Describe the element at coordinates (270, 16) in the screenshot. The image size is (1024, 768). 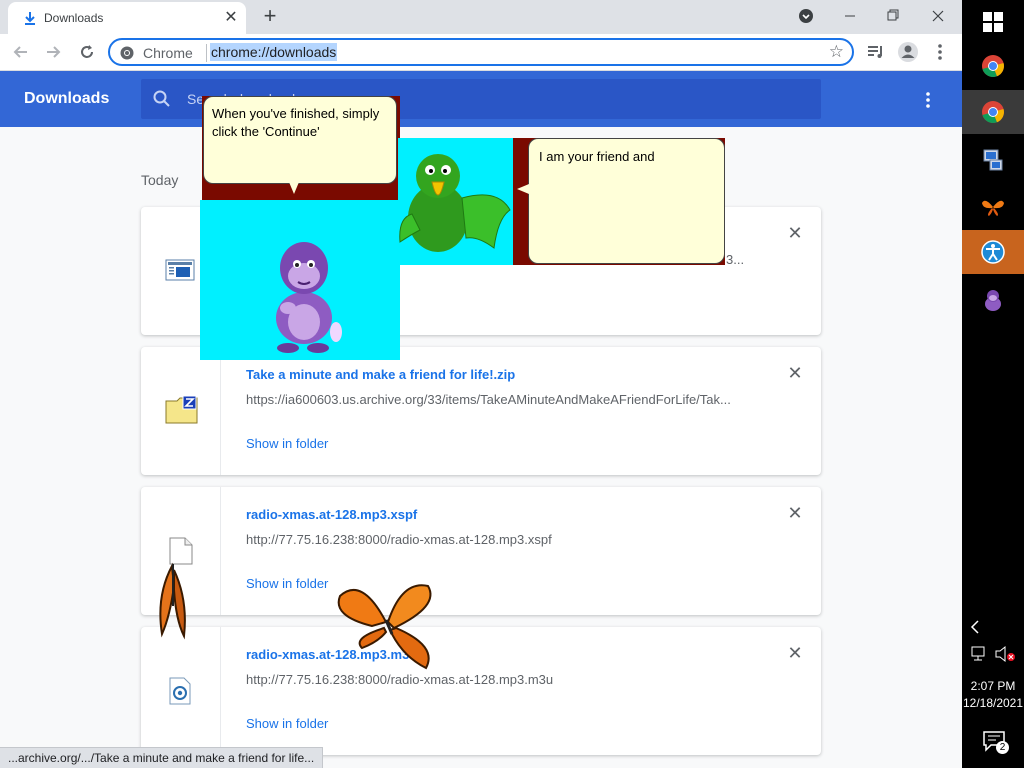
I see `new-tab-button: +` at that location.